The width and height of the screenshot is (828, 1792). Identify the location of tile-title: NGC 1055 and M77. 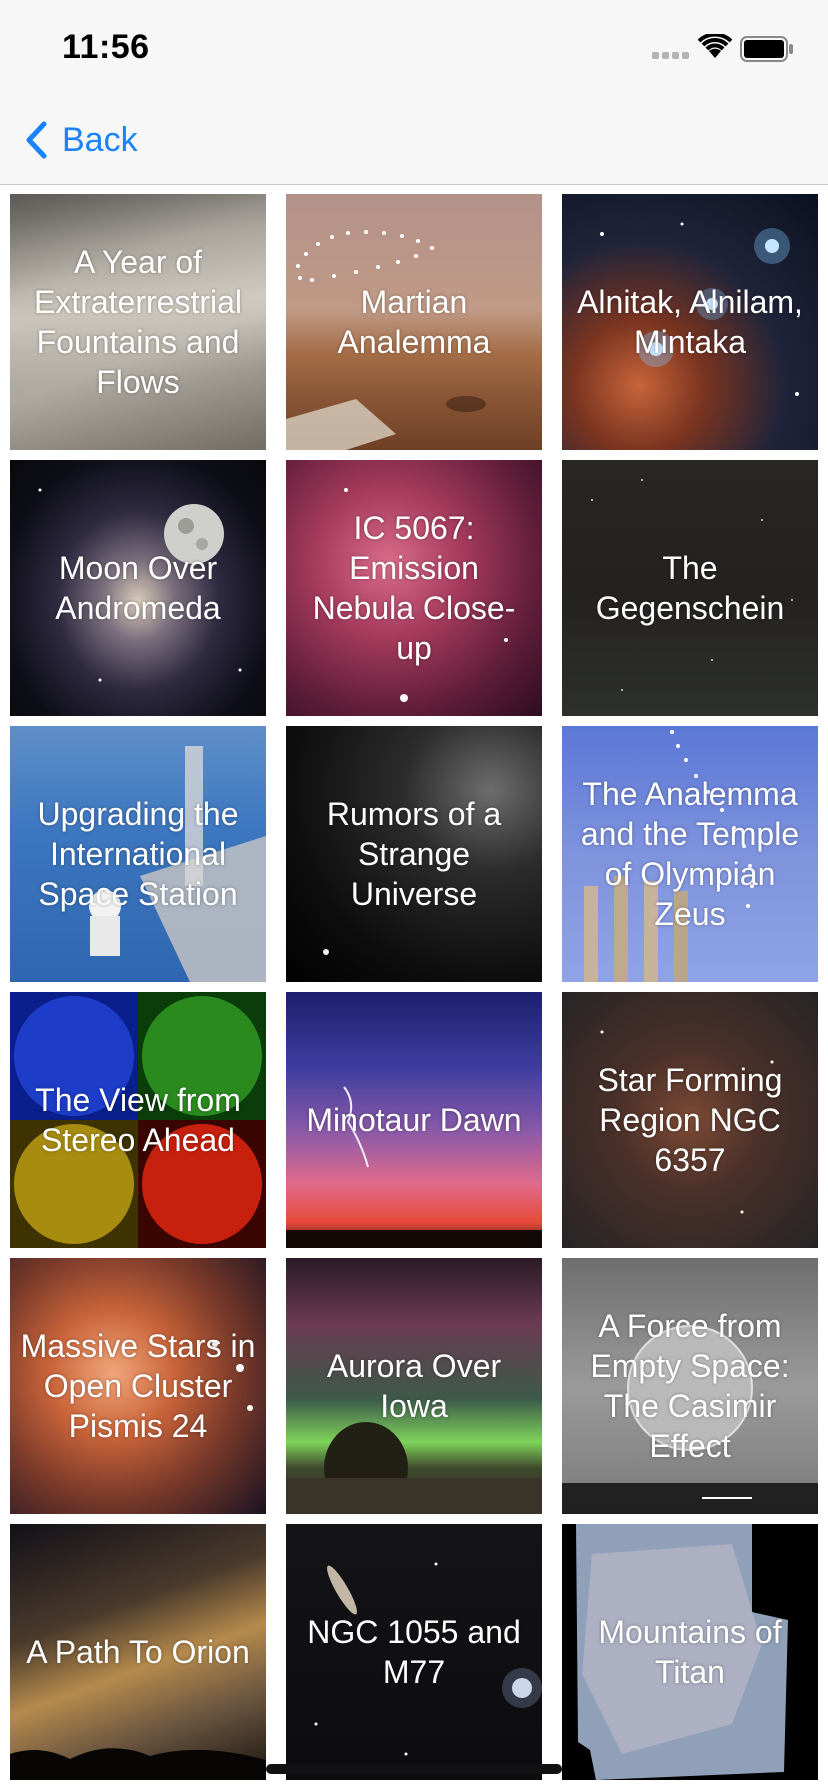
(414, 1652).